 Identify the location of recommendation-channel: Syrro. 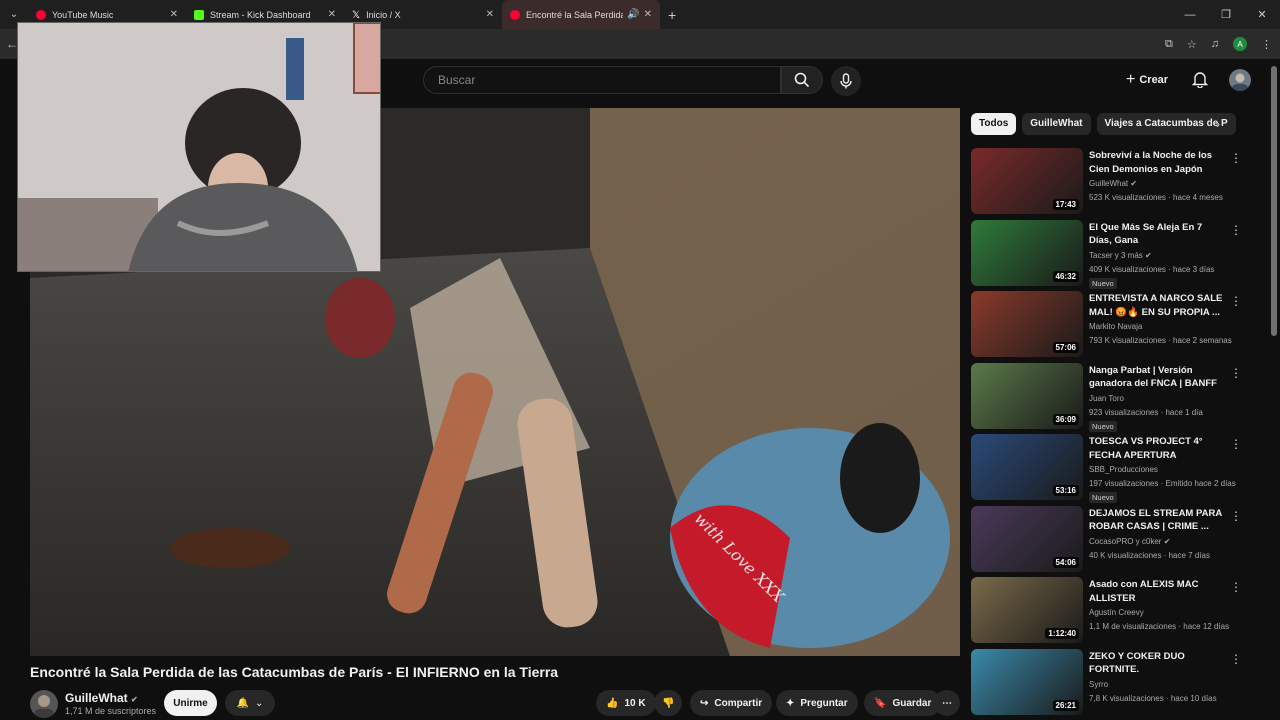
(1098, 684).